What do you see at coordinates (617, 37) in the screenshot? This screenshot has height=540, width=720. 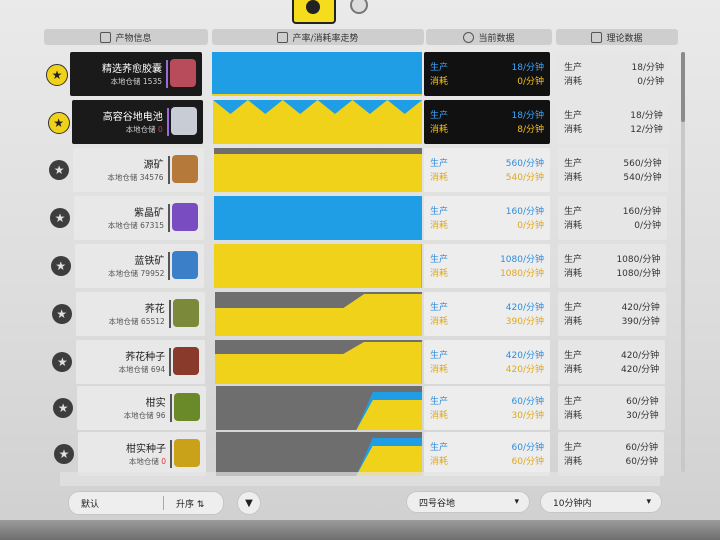 I see `header-theory: 理论数据` at bounding box center [617, 37].